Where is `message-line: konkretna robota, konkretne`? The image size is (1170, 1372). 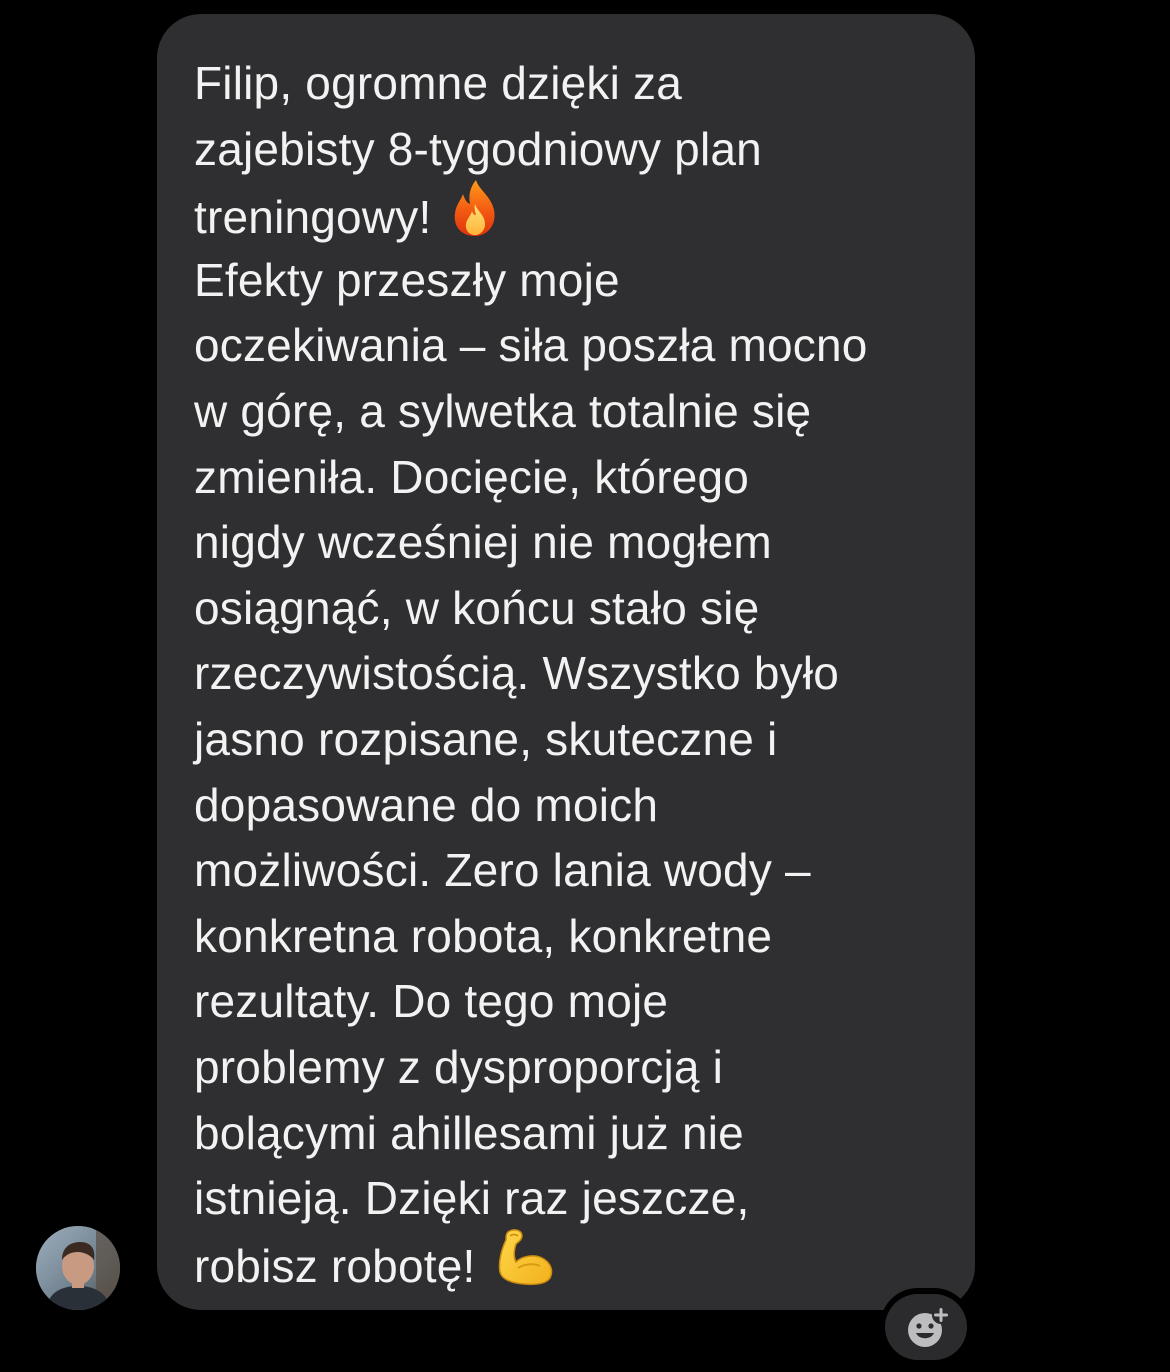 message-line: konkretna robota, konkretne is located at coordinates (483, 935).